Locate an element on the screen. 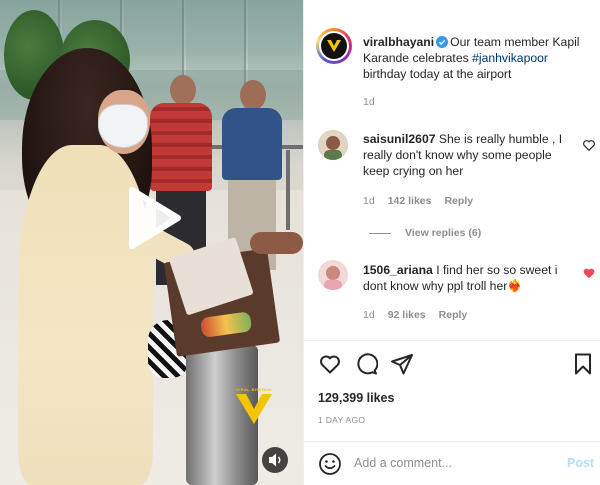 The height and width of the screenshot is (485, 600). comment-likes: 142 likes is located at coordinates (410, 201).